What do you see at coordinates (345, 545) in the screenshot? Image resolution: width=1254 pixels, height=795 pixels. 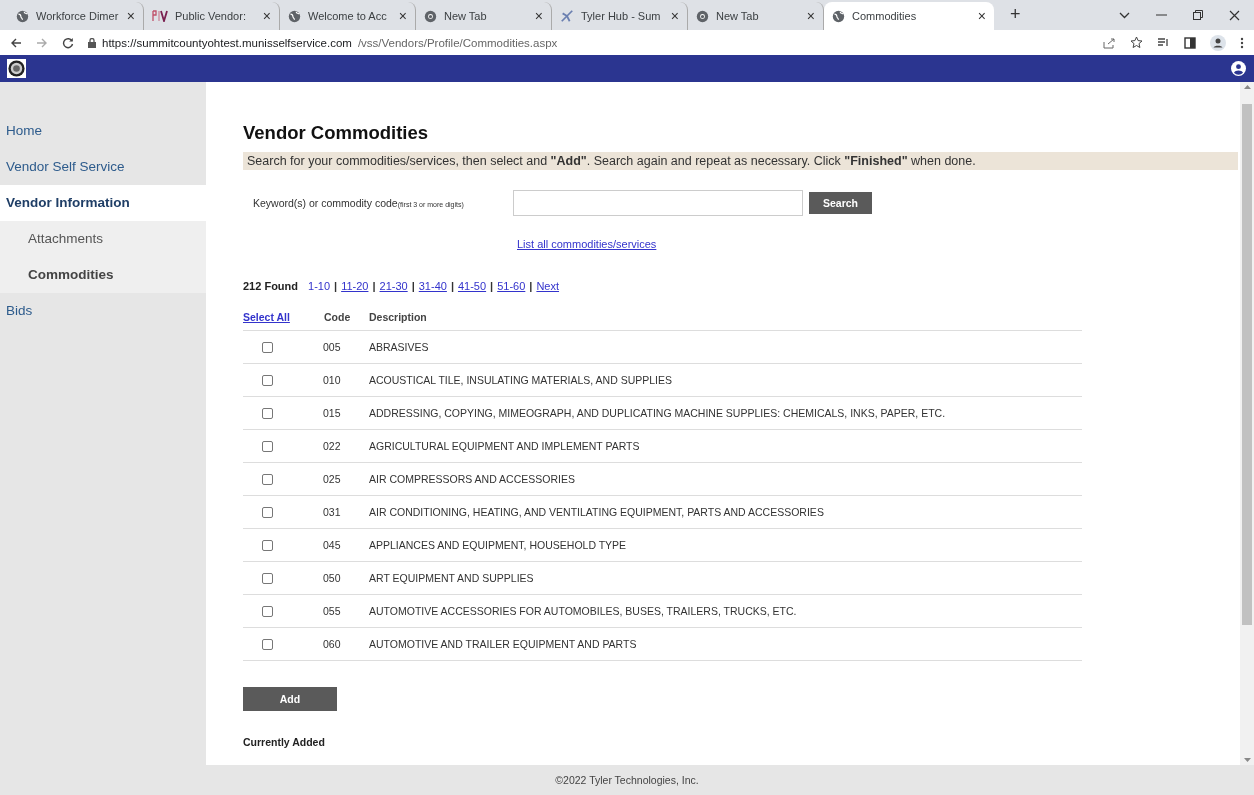 I see `code-cell: 045` at bounding box center [345, 545].